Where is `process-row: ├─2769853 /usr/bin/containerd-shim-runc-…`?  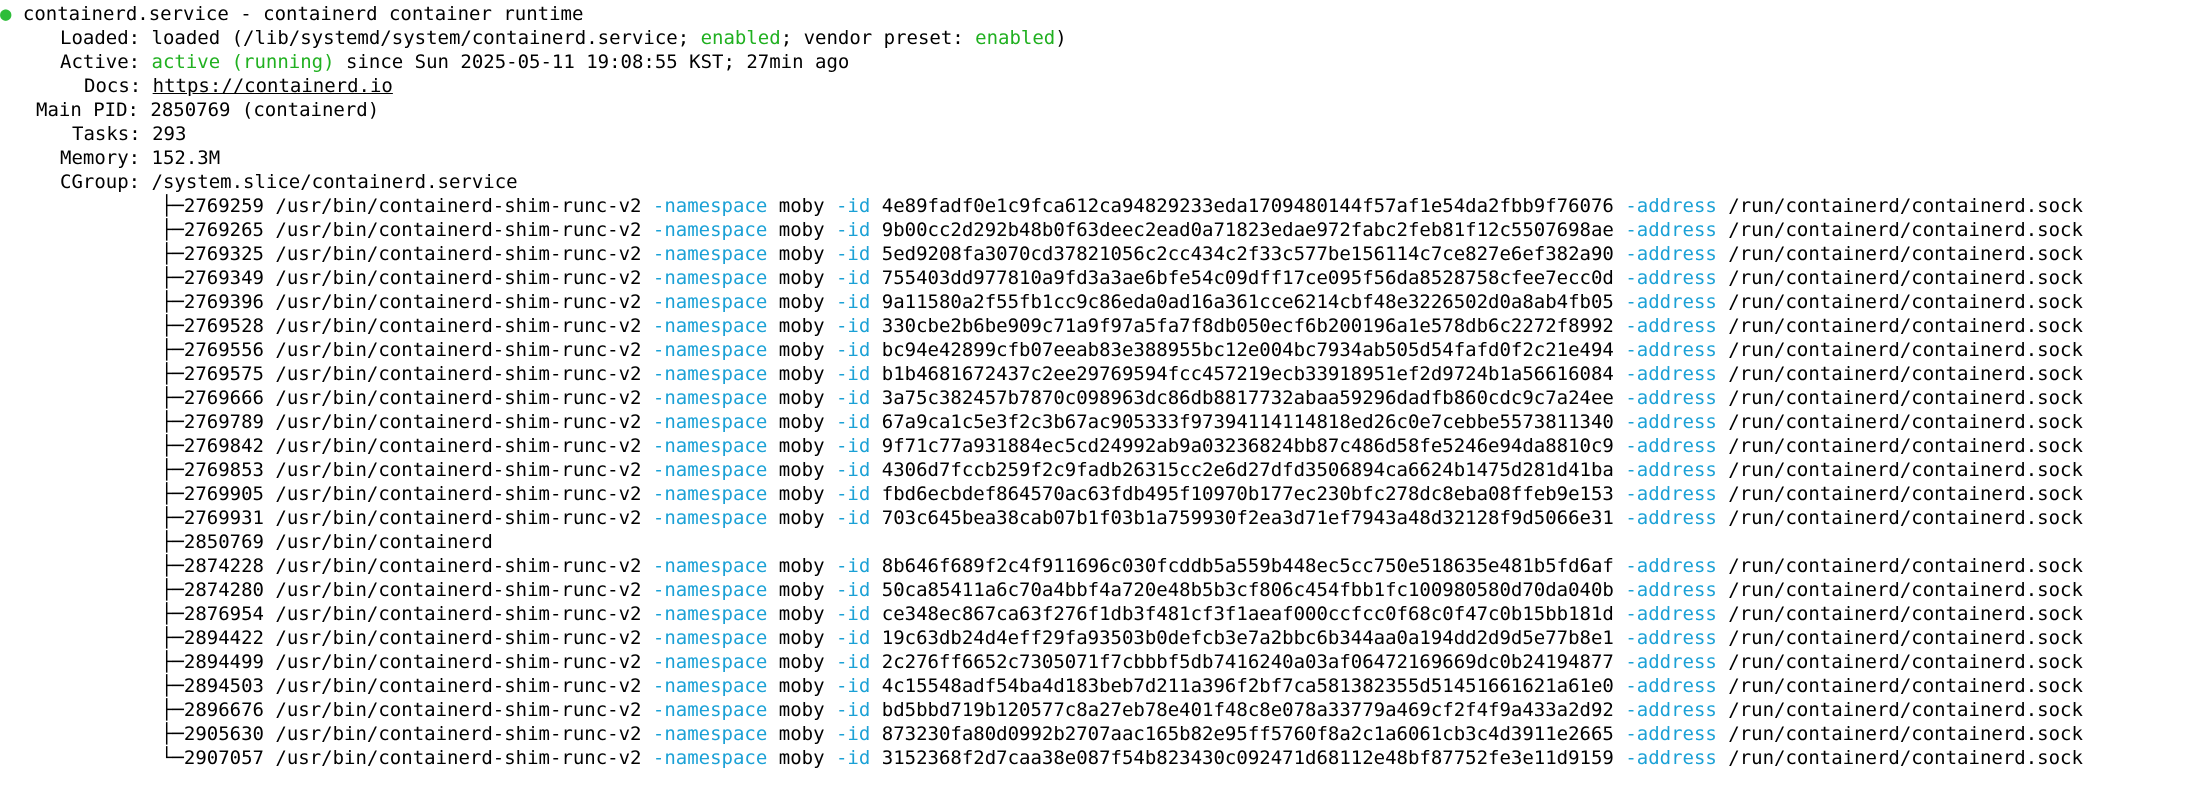
process-row: ├─2769853 /usr/bin/containerd-shim-runc-… is located at coordinates (1105, 470).